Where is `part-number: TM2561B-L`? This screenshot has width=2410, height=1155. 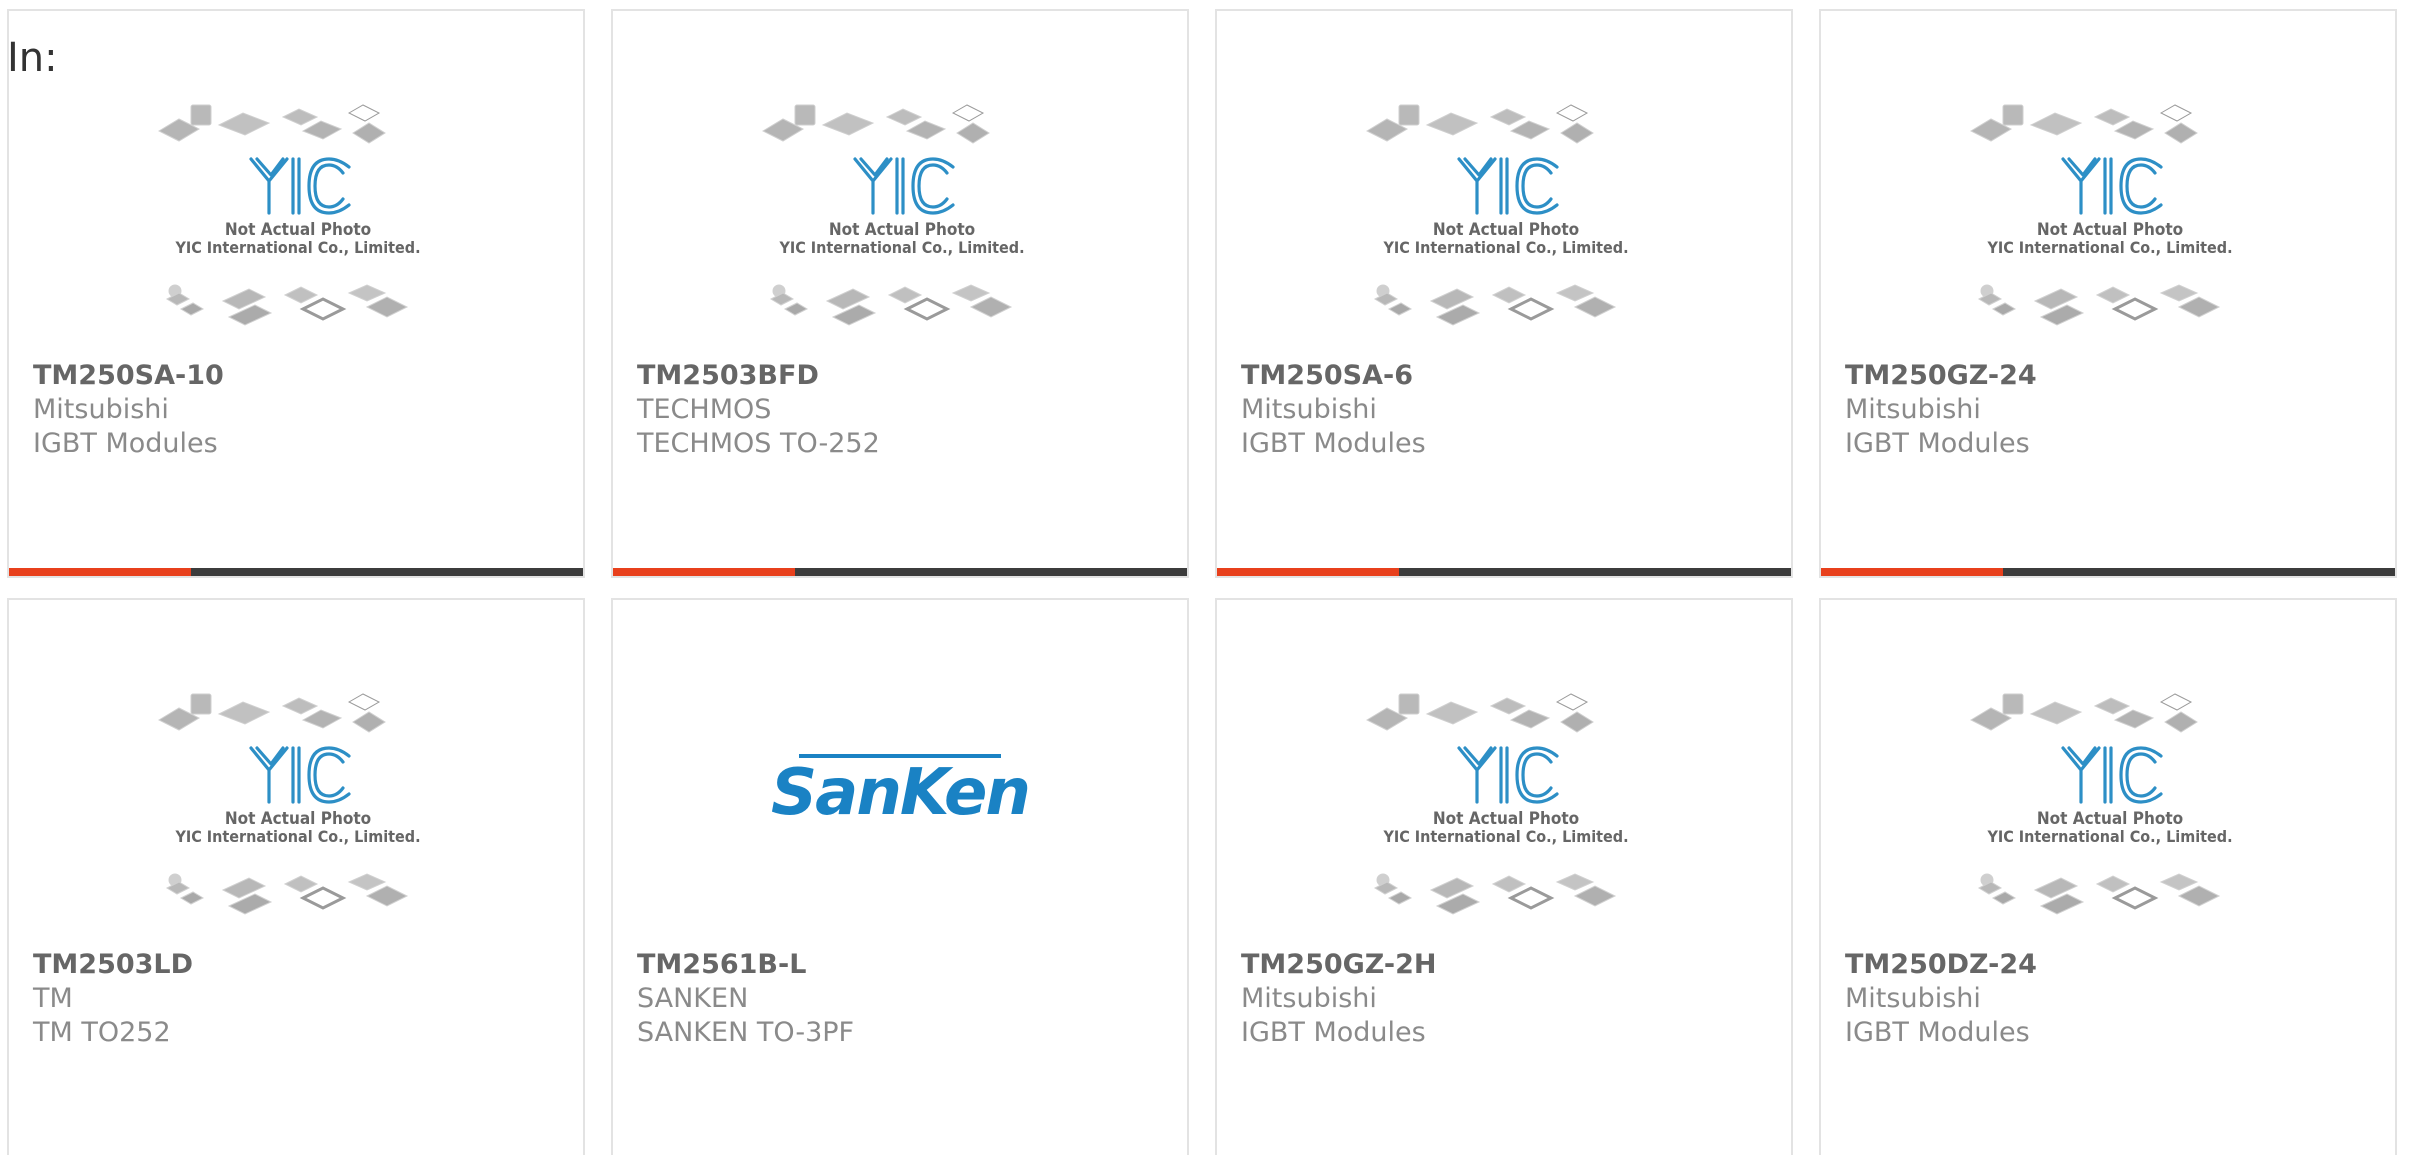
part-number: TM2561B-L is located at coordinates (904, 965).